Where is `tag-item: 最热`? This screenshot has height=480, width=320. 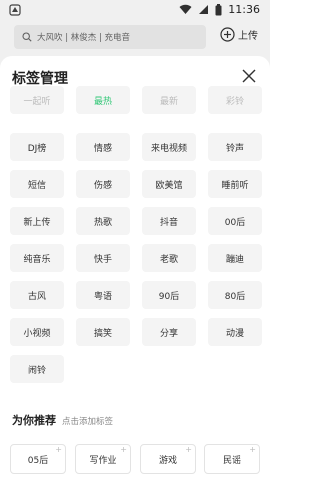 tag-item: 最热 is located at coordinates (103, 100).